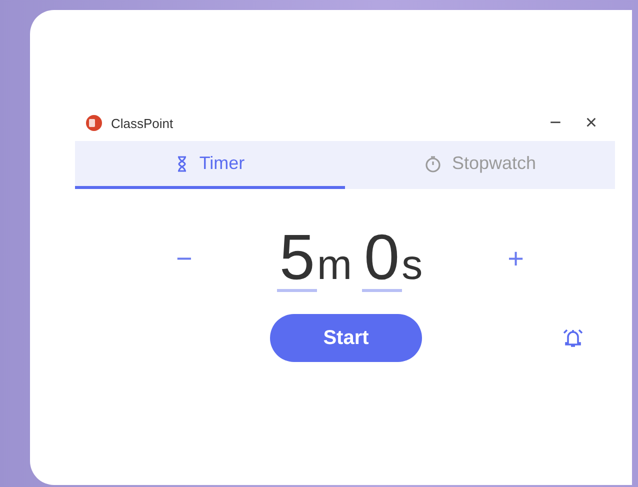 The image size is (638, 487). Describe the element at coordinates (334, 265) in the screenshot. I see `minutes-unit: m` at that location.